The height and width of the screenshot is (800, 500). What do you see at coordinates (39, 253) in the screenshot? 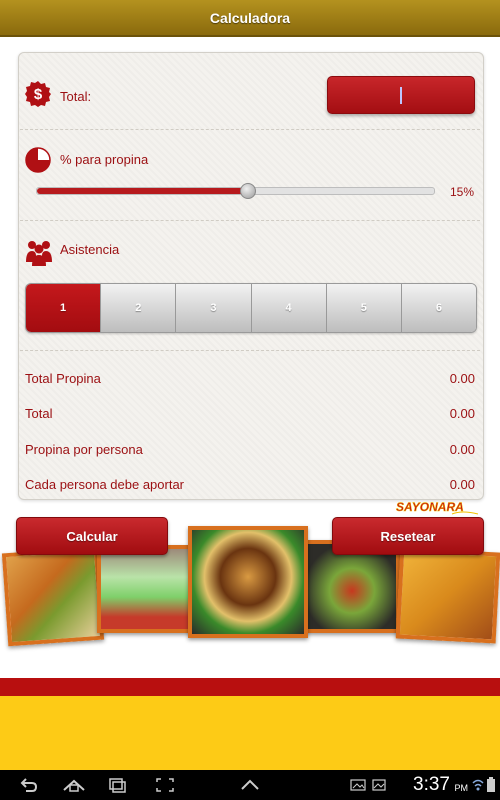
I see `people-icon` at bounding box center [39, 253].